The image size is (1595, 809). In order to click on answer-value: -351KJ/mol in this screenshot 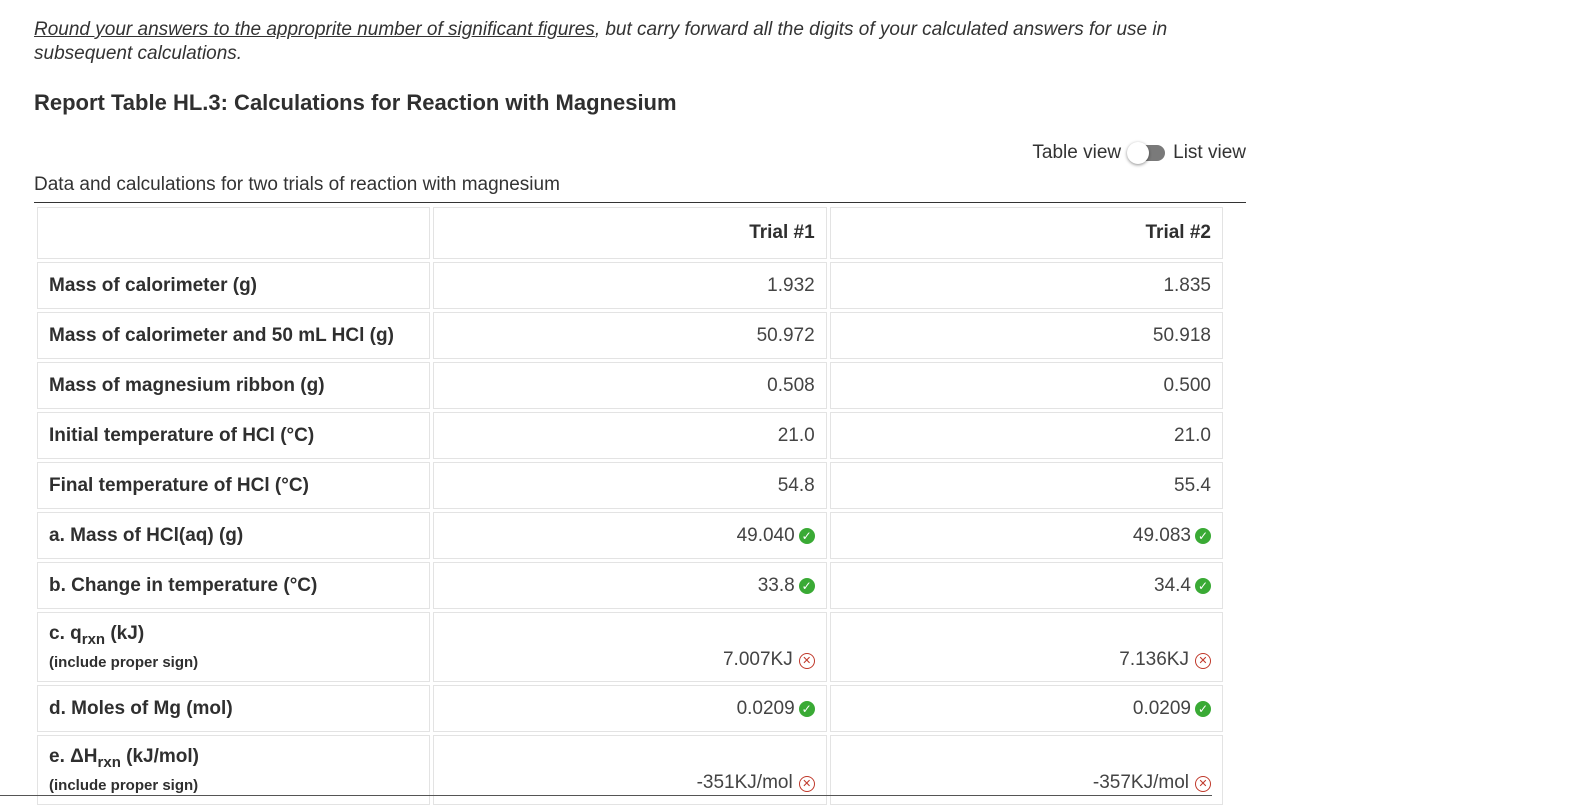, I will do `click(744, 782)`.